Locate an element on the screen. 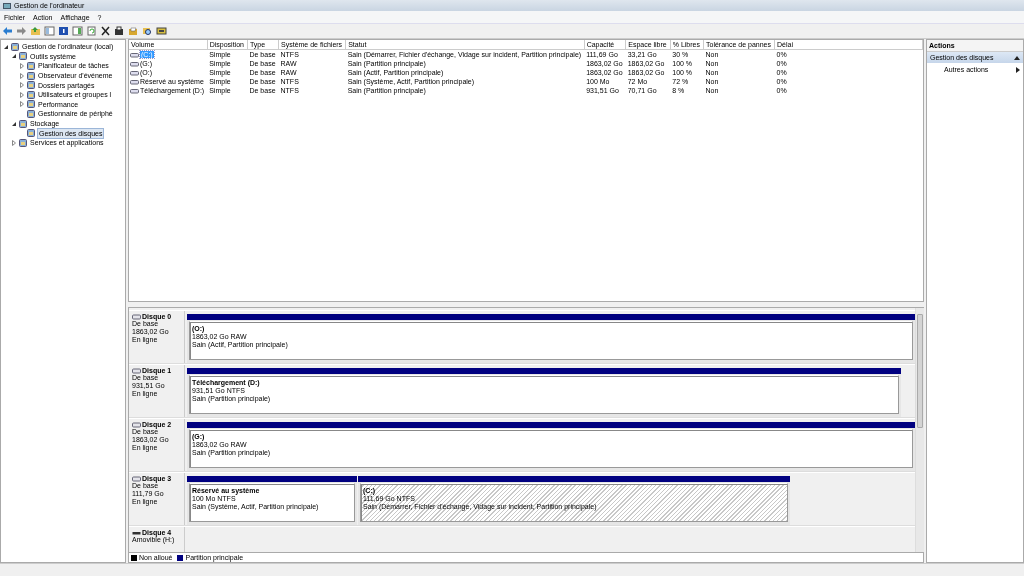  collapse-icon is located at coordinates (1017, 57).